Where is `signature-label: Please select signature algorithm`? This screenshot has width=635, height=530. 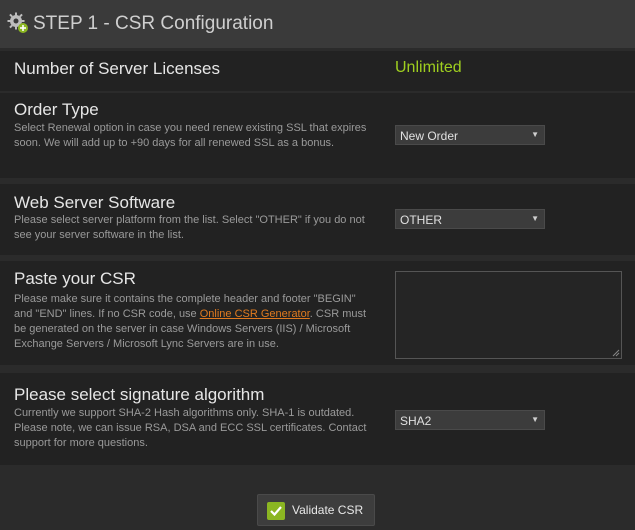
signature-label: Please select signature algorithm is located at coordinates (139, 394).